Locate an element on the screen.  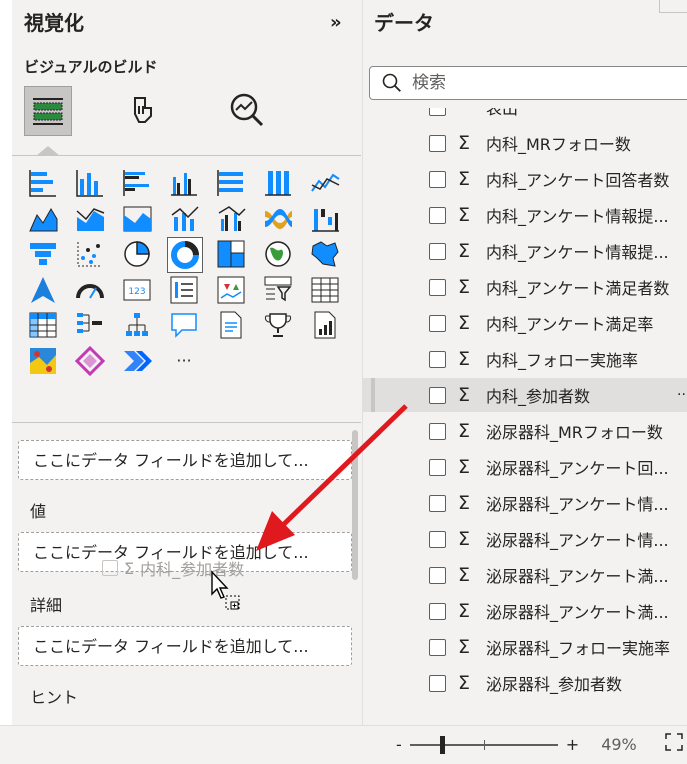
matrix-button is located at coordinates (43, 325).